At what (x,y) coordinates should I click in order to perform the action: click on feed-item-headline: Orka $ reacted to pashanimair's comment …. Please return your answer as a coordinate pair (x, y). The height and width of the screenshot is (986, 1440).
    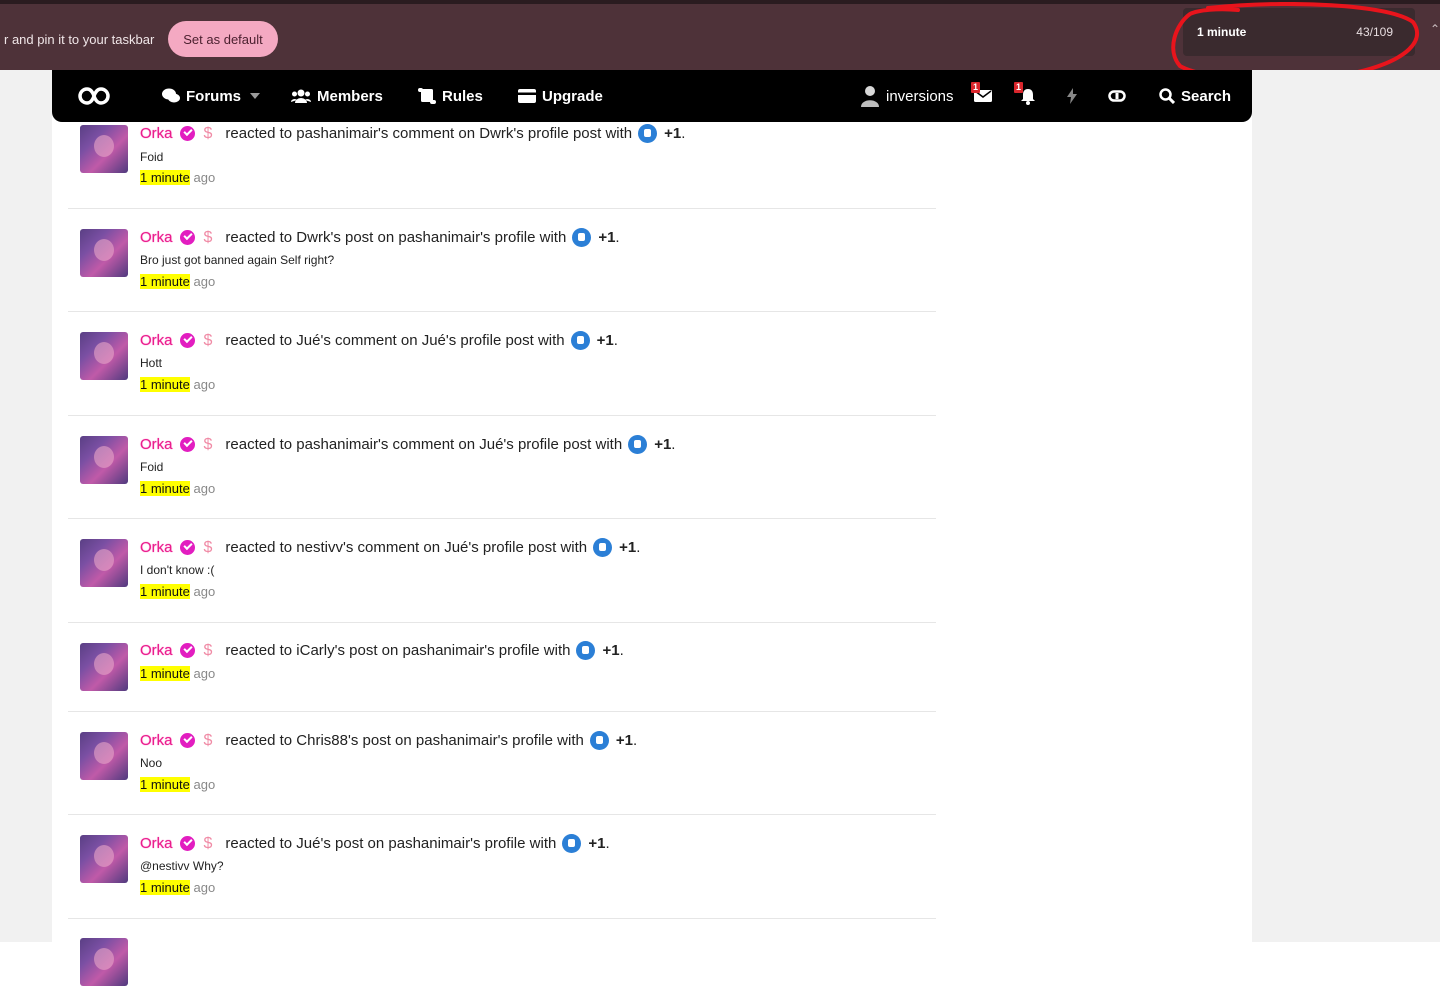
    Looking at the image, I should click on (413, 133).